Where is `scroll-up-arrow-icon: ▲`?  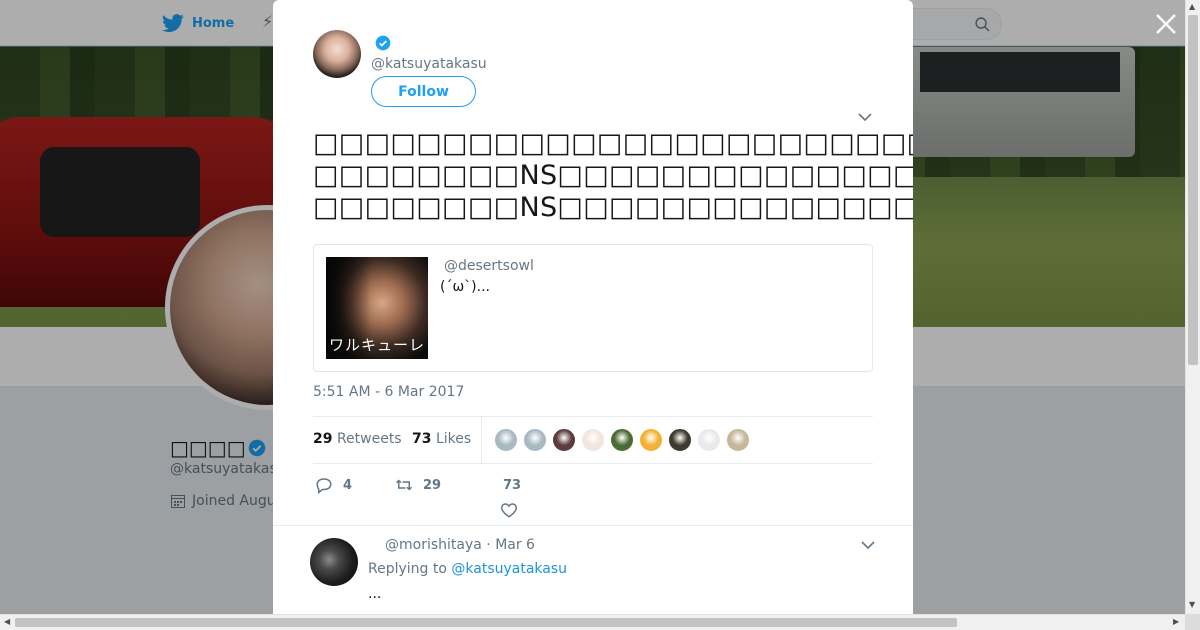 scroll-up-arrow-icon: ▲ is located at coordinates (1192, 6).